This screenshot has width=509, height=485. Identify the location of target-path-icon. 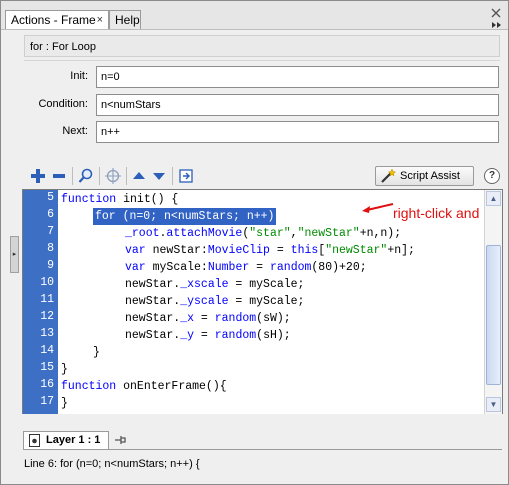
(113, 176).